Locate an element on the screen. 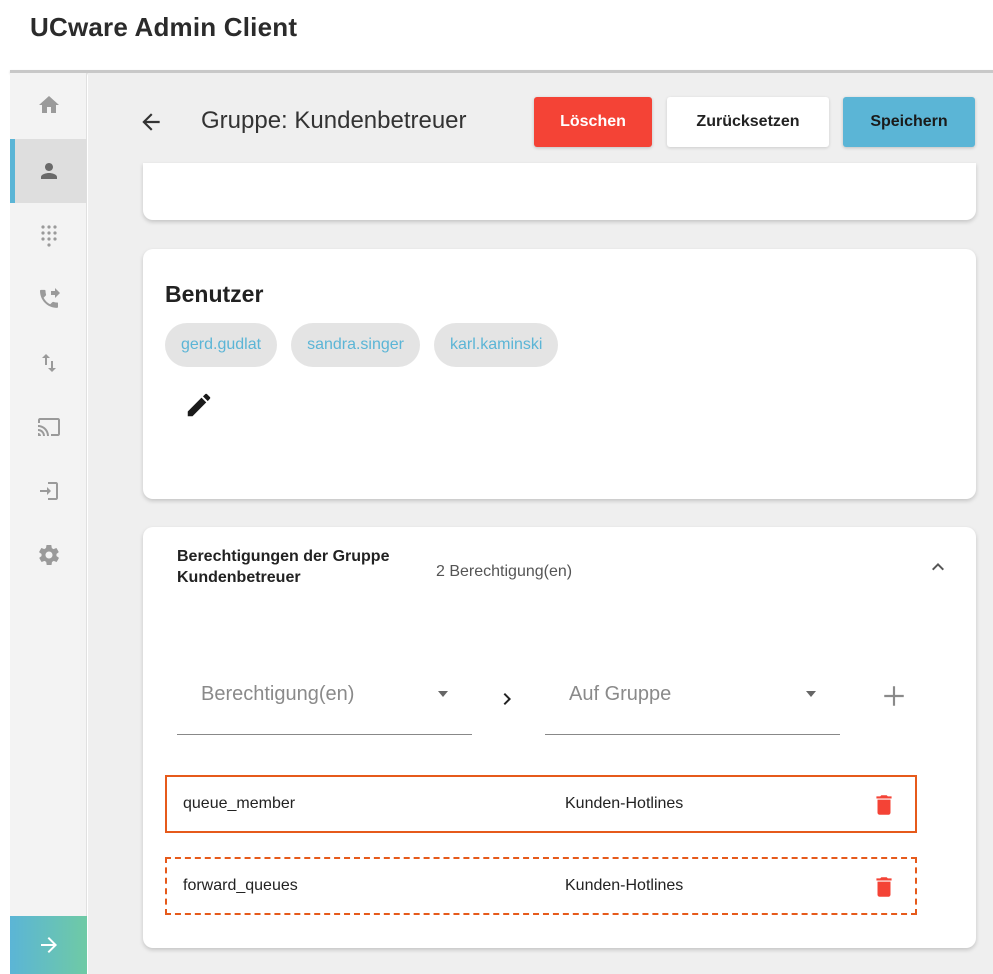 The image size is (993, 974). sidebar-item-settings is located at coordinates (48, 555).